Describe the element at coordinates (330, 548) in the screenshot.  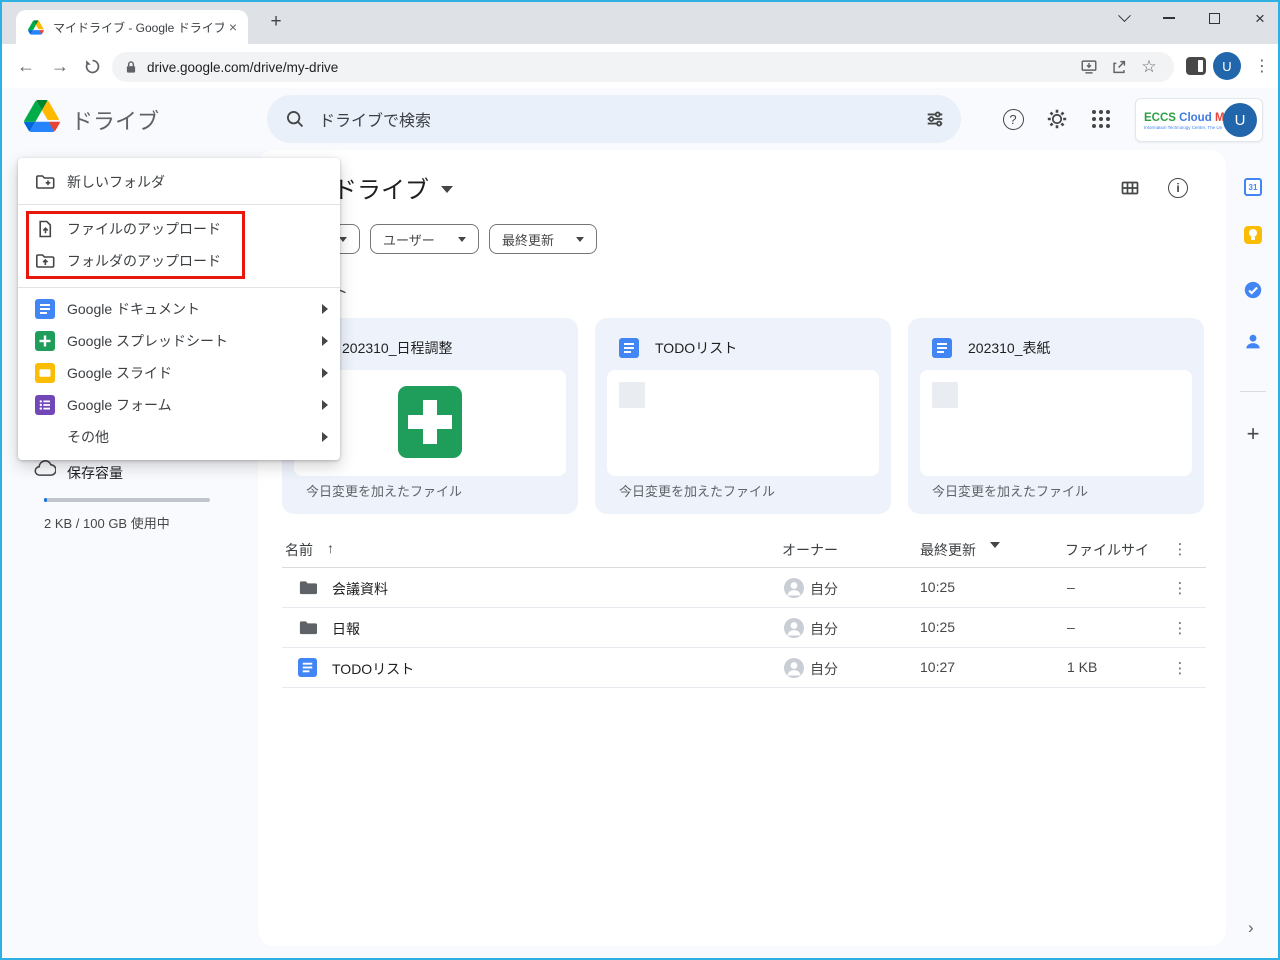
I see `sort-ascending-icon: ↑` at that location.